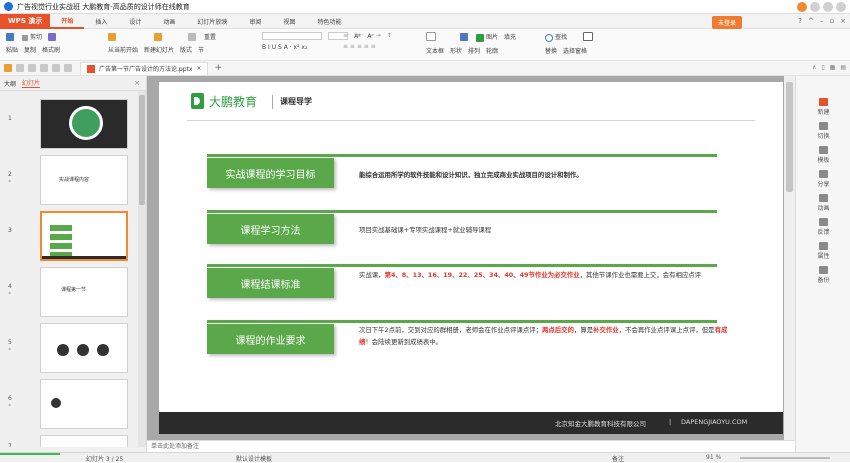  Describe the element at coordinates (823, 179) in the screenshot. I see `share-pane-button: 分享` at that location.